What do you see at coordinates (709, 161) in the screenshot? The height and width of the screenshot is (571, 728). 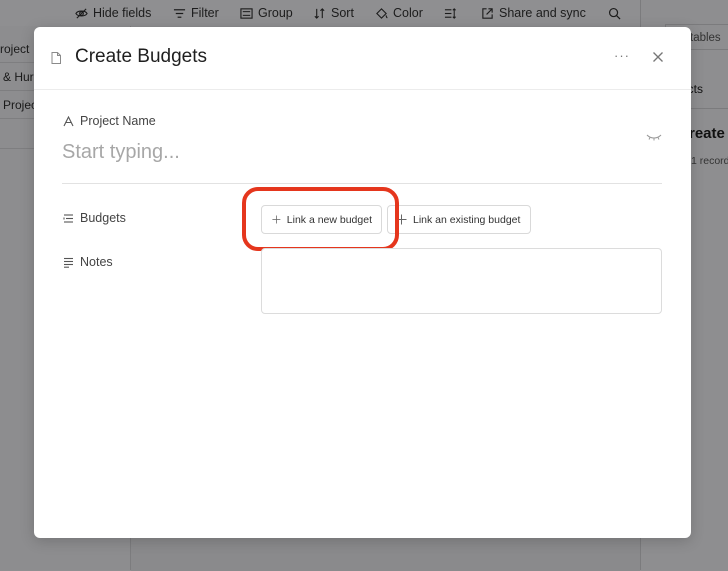 I see `record-count: 1 record` at bounding box center [709, 161].